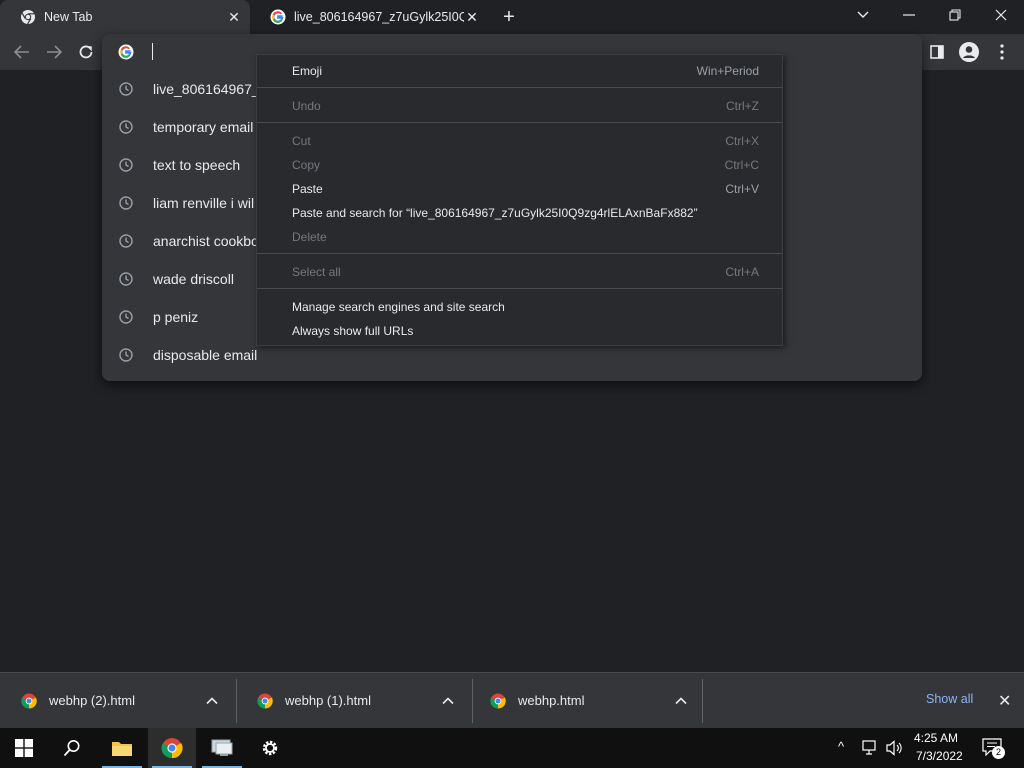  What do you see at coordinates (328, 700) in the screenshot?
I see `download-filename: webhp (1).html` at bounding box center [328, 700].